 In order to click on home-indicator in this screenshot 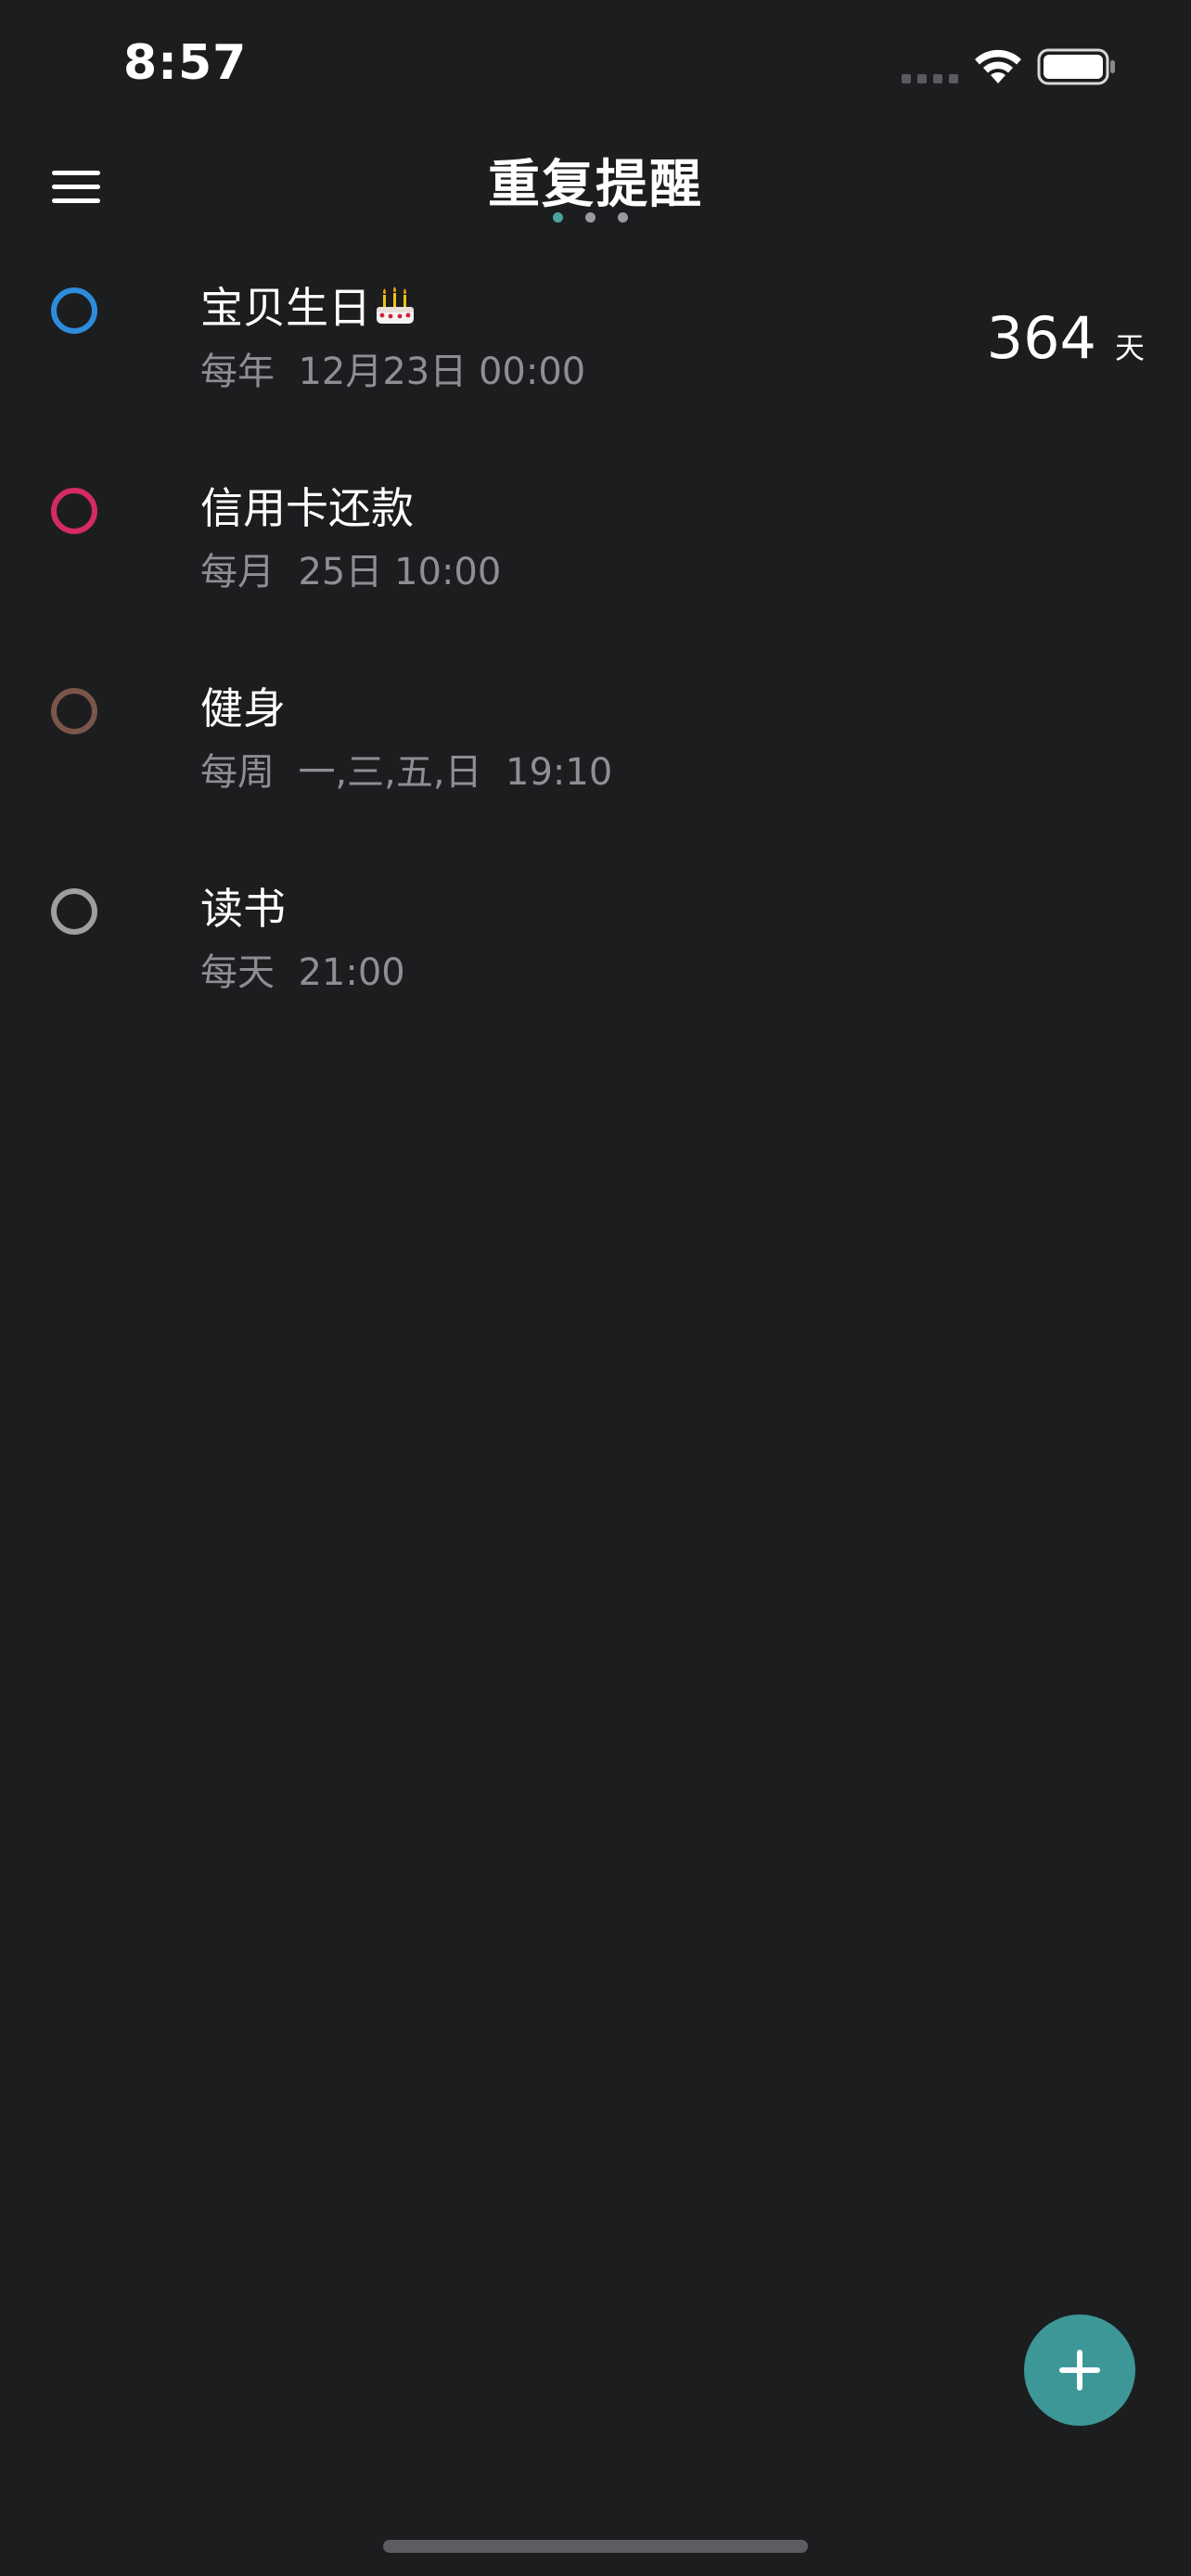, I will do `click(595, 2546)`.